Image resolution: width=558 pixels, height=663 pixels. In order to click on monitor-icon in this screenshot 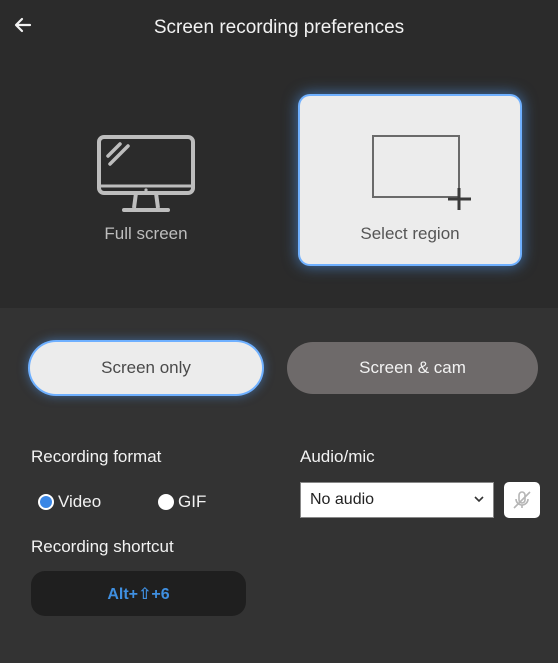, I will do `click(146, 173)`.